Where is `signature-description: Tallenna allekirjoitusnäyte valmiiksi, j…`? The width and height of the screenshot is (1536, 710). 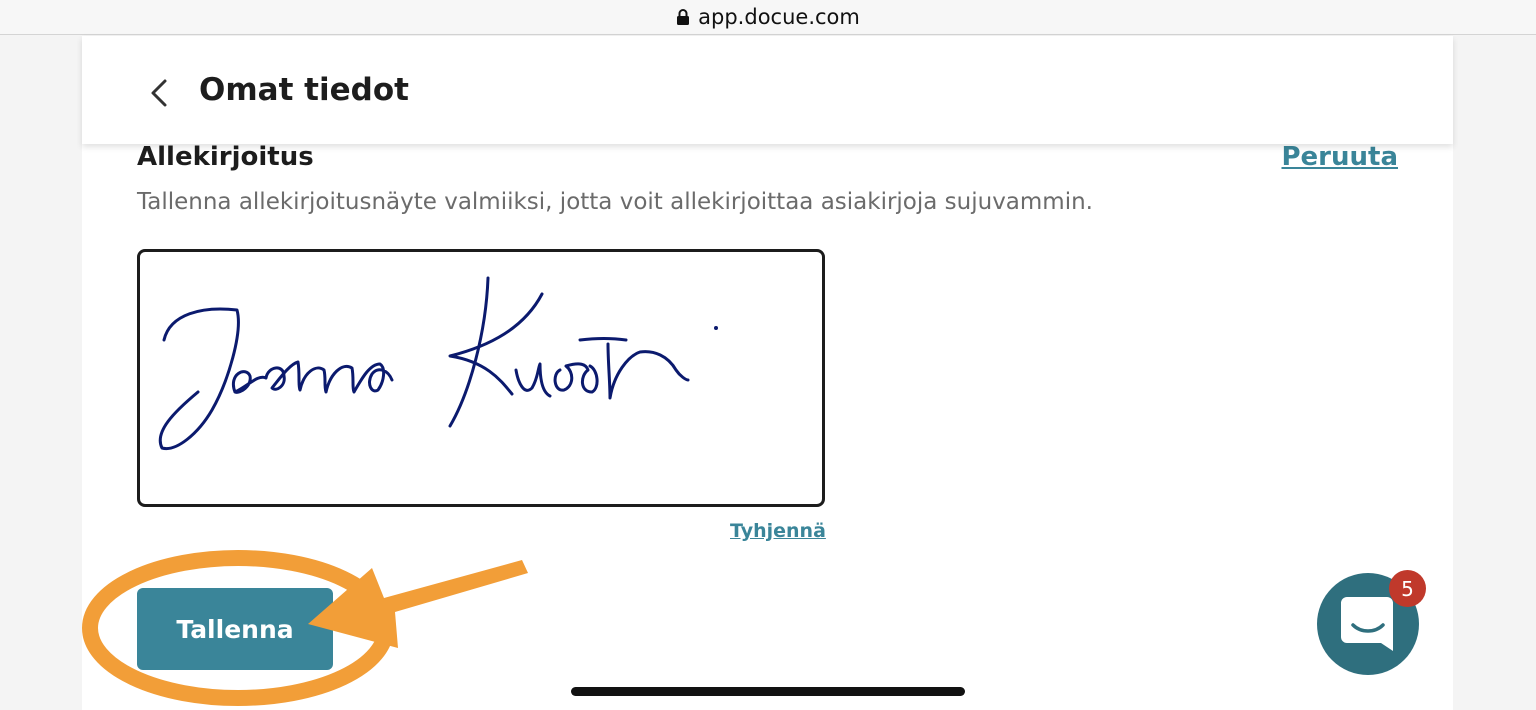 signature-description: Tallenna allekirjoitusnäyte valmiiksi, j… is located at coordinates (615, 202).